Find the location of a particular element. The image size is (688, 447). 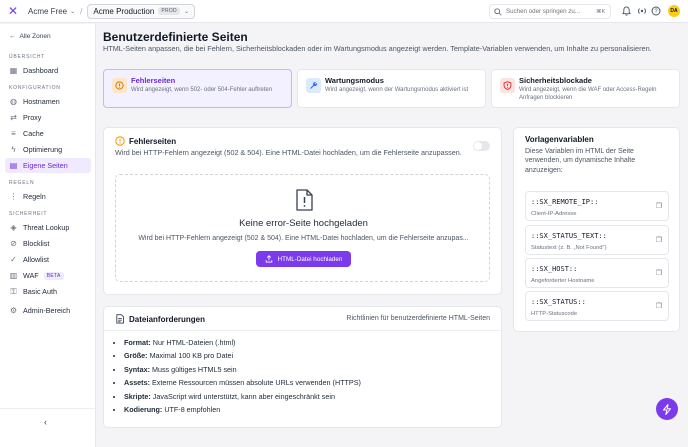

empty-state-title: Keine error-Seite hochgeladen is located at coordinates (303, 223).